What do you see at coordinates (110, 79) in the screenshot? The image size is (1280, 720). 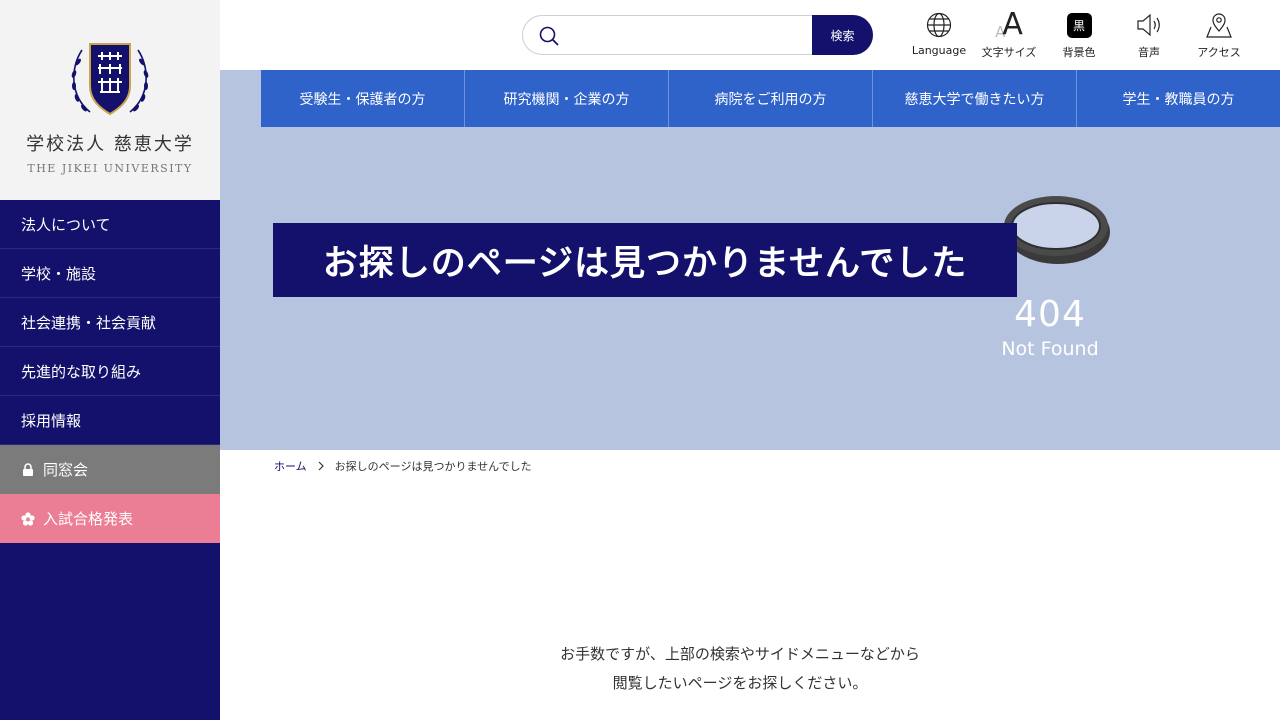 I see `university-crest-icon` at bounding box center [110, 79].